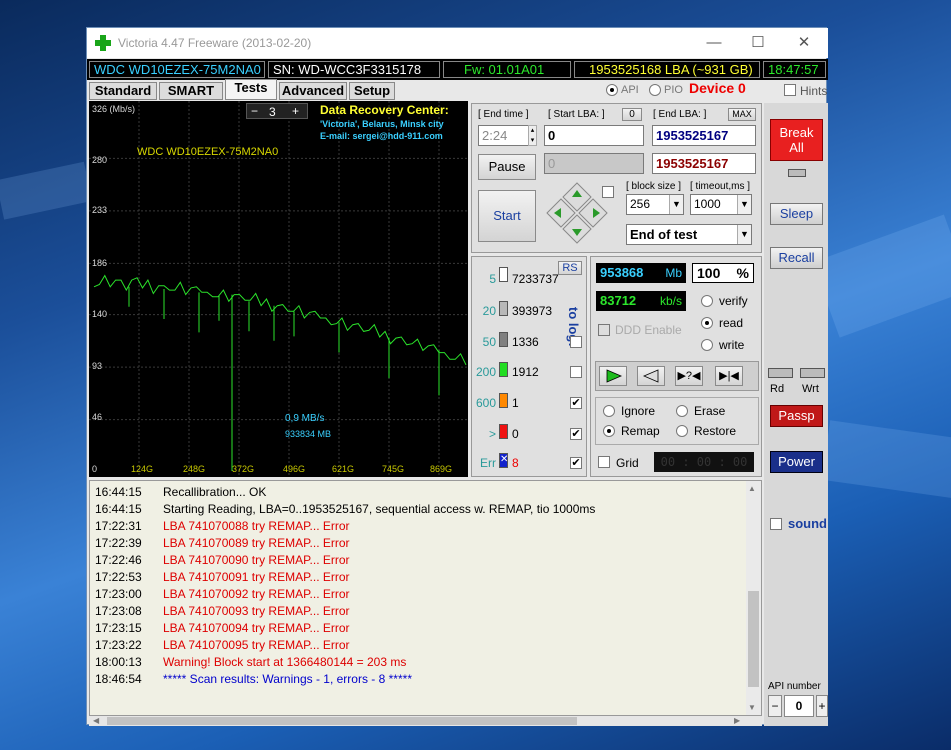 This screenshot has width=951, height=750. What do you see at coordinates (342, 721) in the screenshot?
I see `log-hscroll-thumb` at bounding box center [342, 721].